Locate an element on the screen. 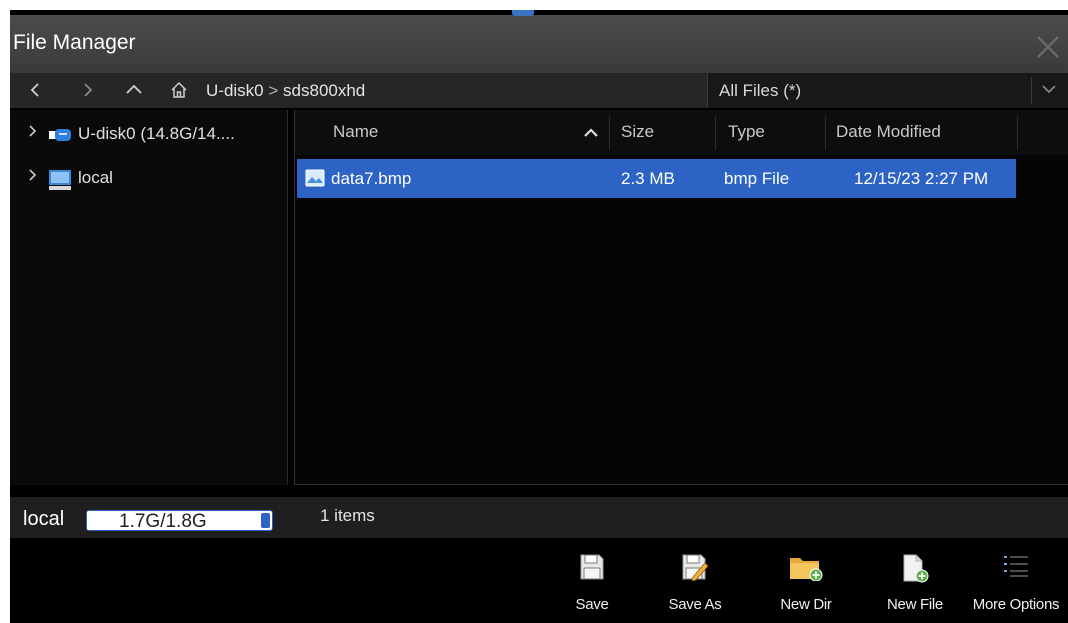 This screenshot has height=623, width=1068. new-folder-icon is located at coordinates (806, 569).